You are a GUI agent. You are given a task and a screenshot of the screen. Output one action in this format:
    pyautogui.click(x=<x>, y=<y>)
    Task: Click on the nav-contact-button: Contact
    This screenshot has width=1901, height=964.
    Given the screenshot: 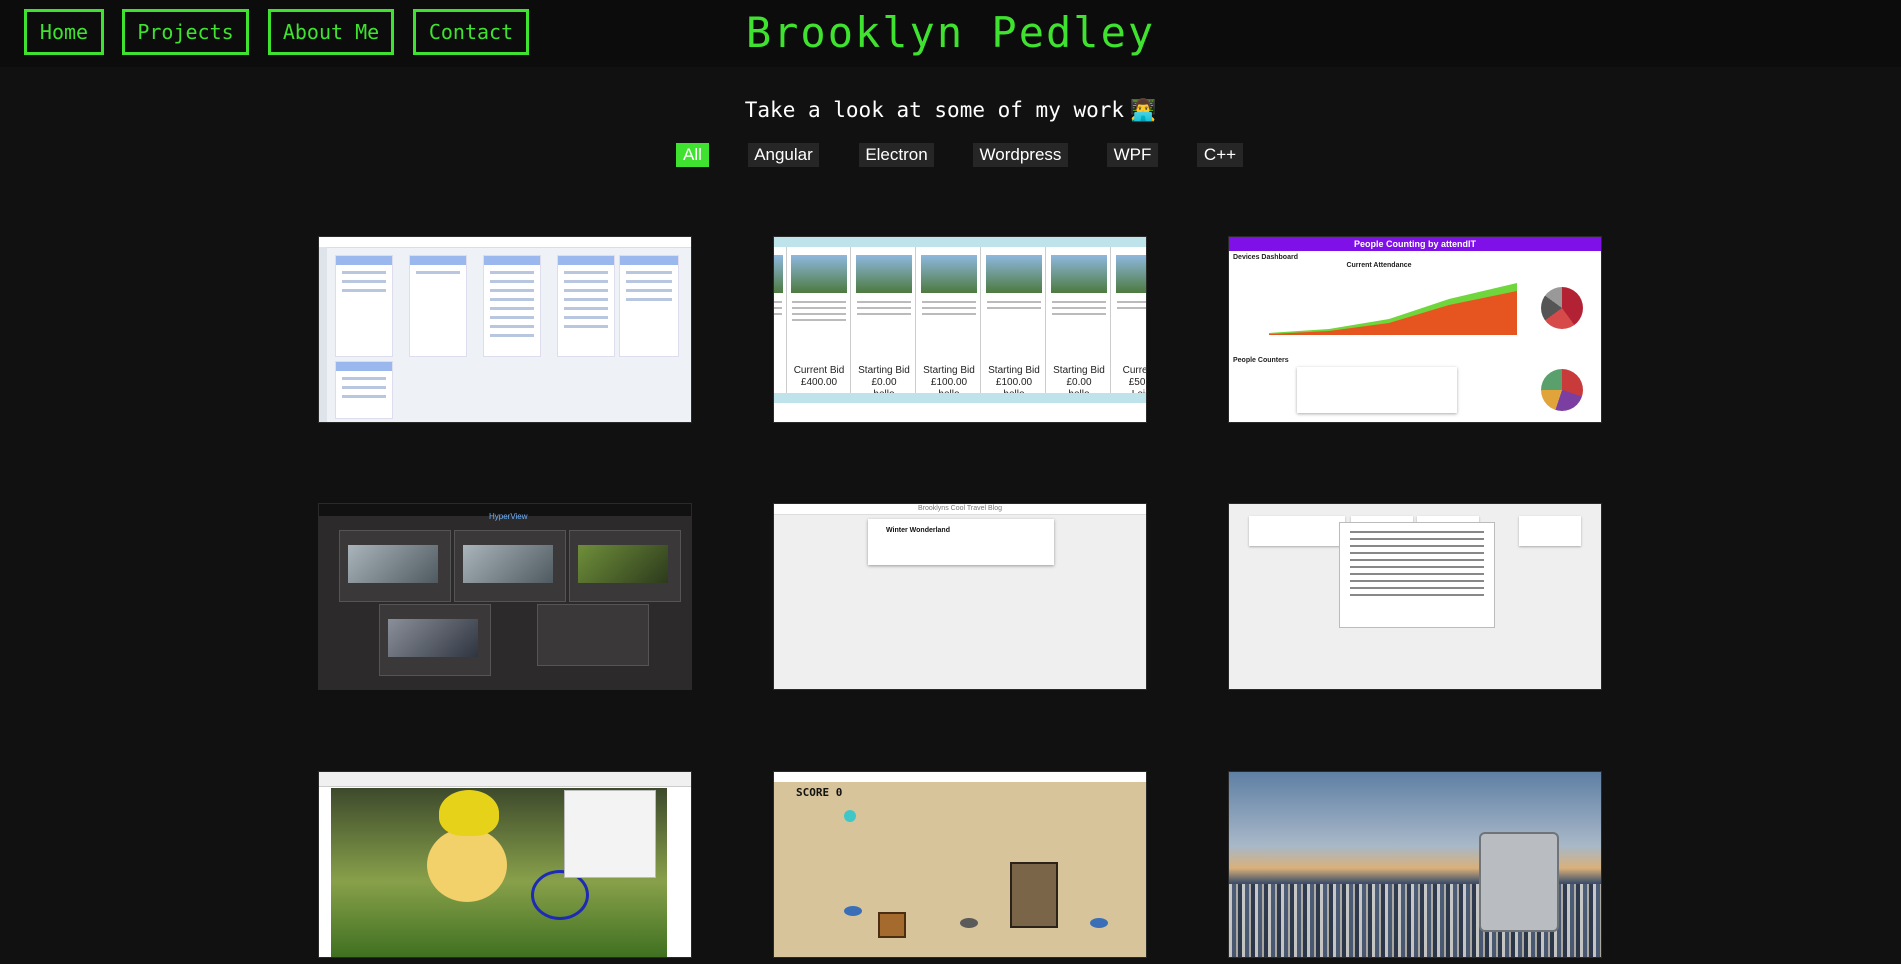 What is the action you would take?
    pyautogui.click(x=471, y=32)
    